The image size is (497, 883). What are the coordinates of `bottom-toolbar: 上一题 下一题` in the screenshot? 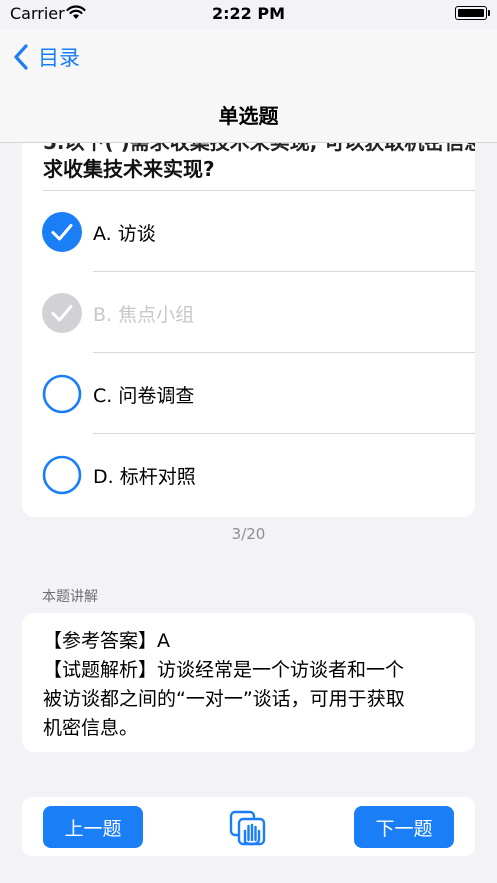 It's located at (248, 826).